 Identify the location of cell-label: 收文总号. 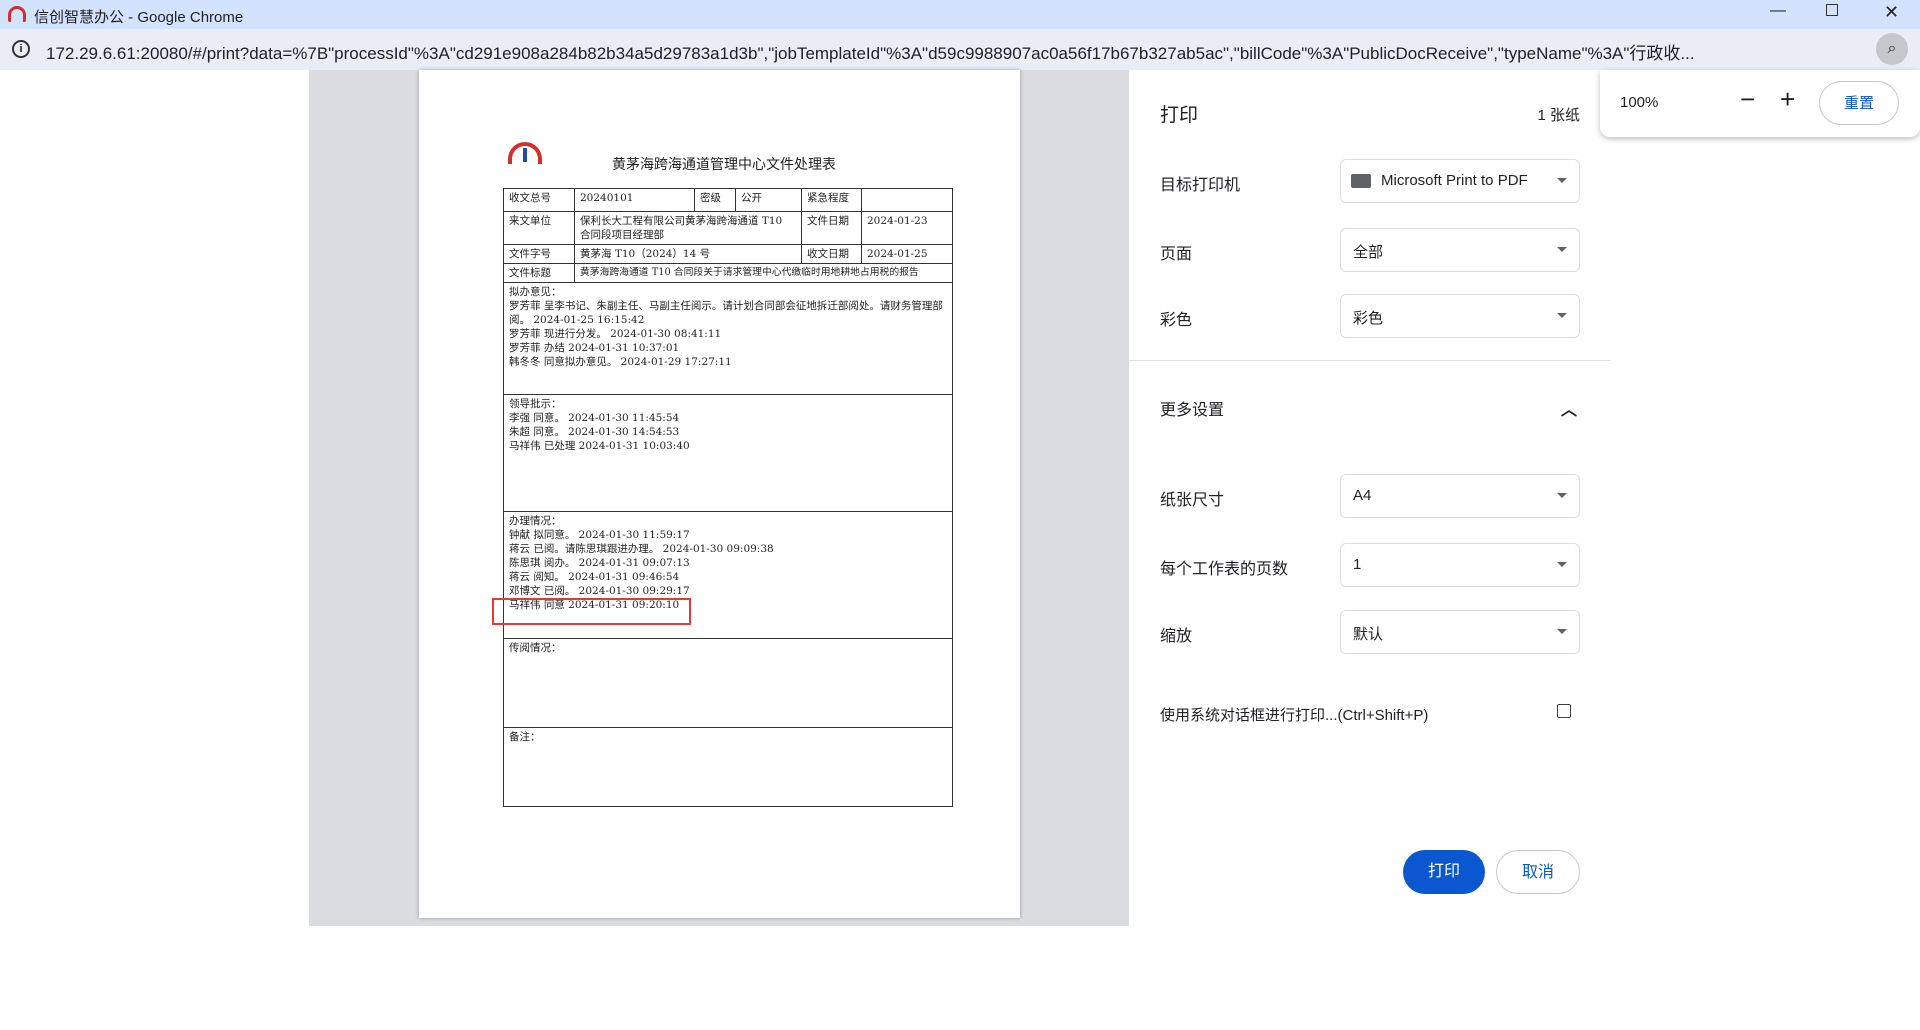
(539, 200).